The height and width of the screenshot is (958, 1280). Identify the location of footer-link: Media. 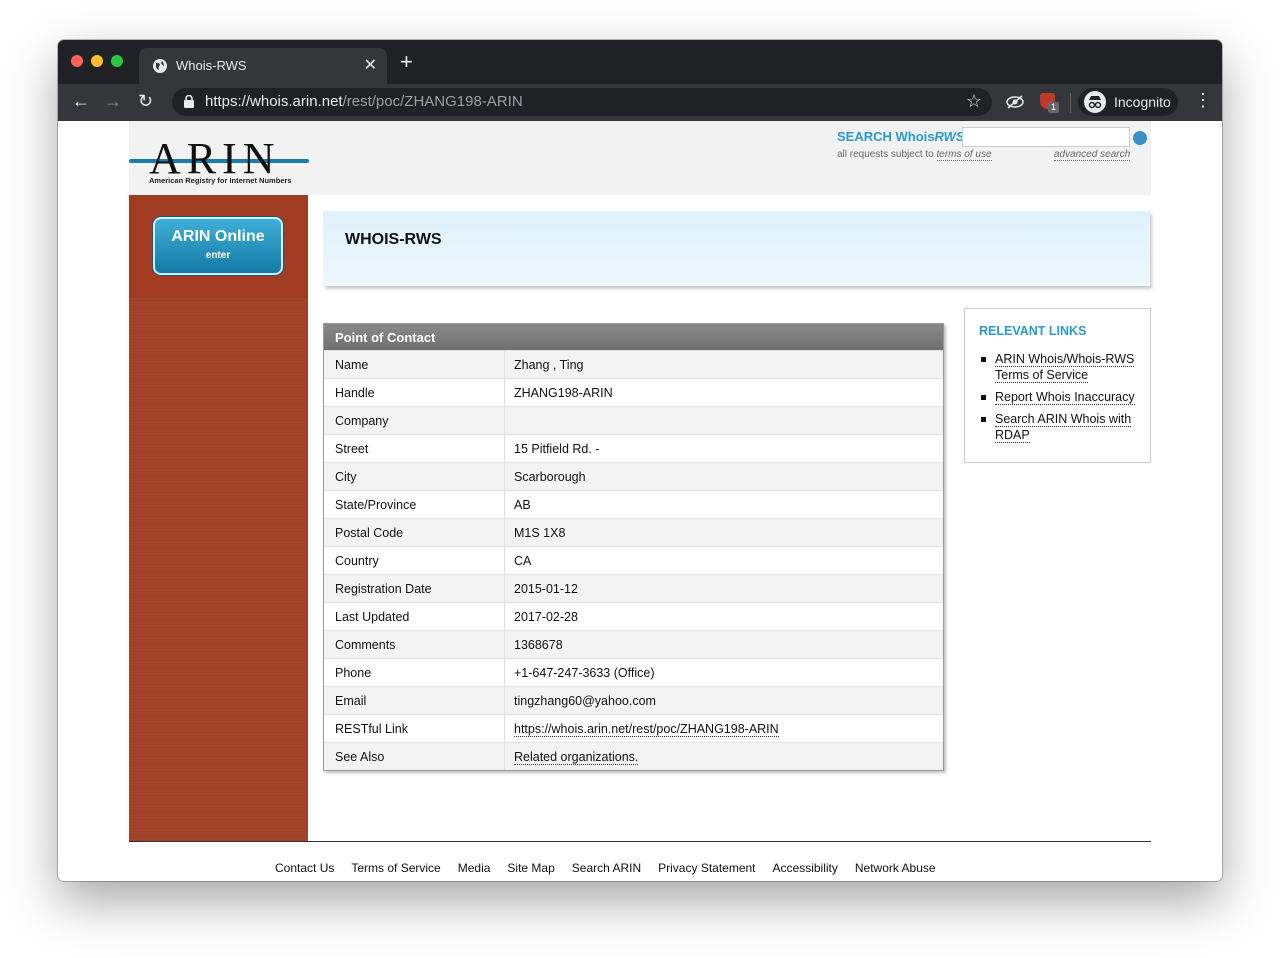
(474, 868).